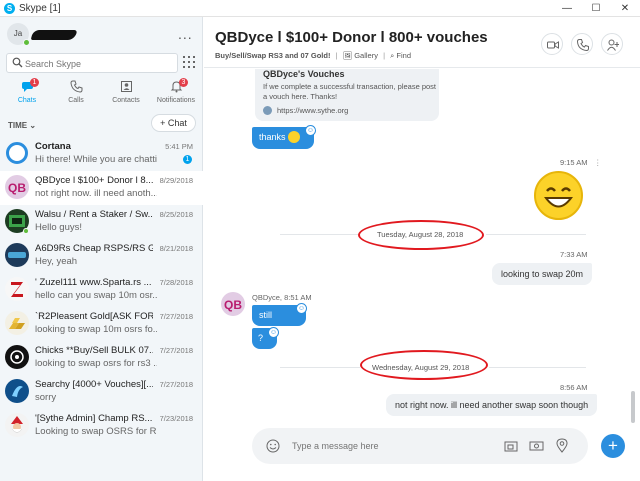 This screenshot has width=640, height=481. I want to click on add-participant-button, so click(612, 44).